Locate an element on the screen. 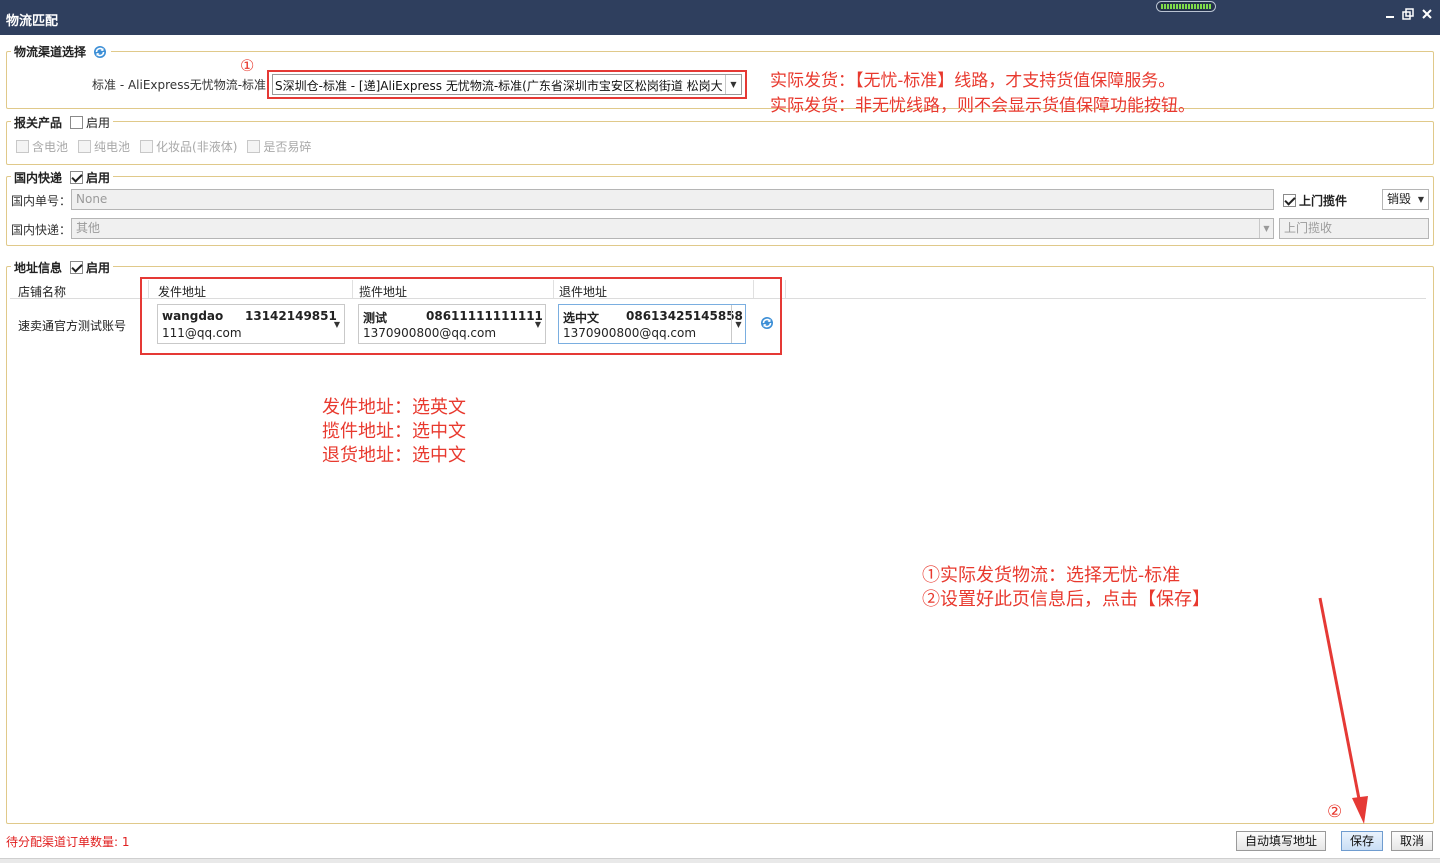  customs-enable-label: 启用 is located at coordinates (98, 123).